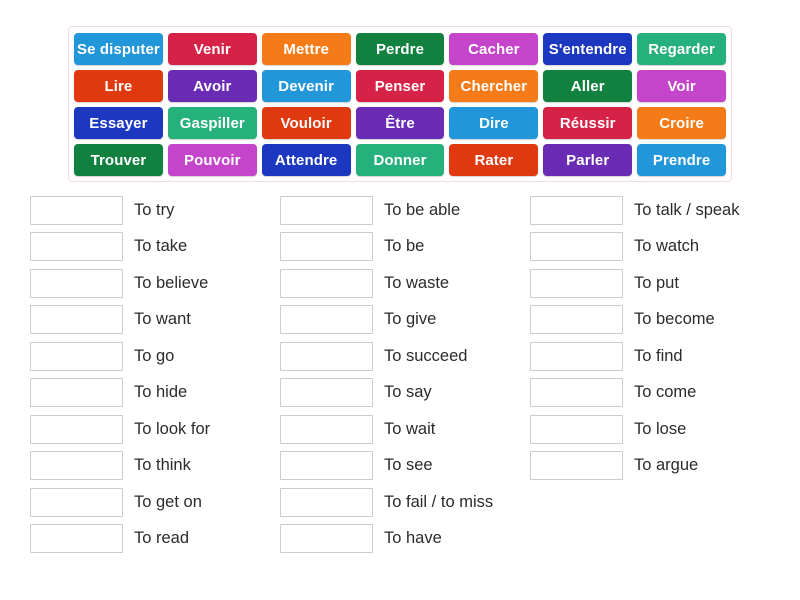 This screenshot has width=800, height=600. Describe the element at coordinates (155, 356) in the screenshot. I see `answer-row: To go` at that location.